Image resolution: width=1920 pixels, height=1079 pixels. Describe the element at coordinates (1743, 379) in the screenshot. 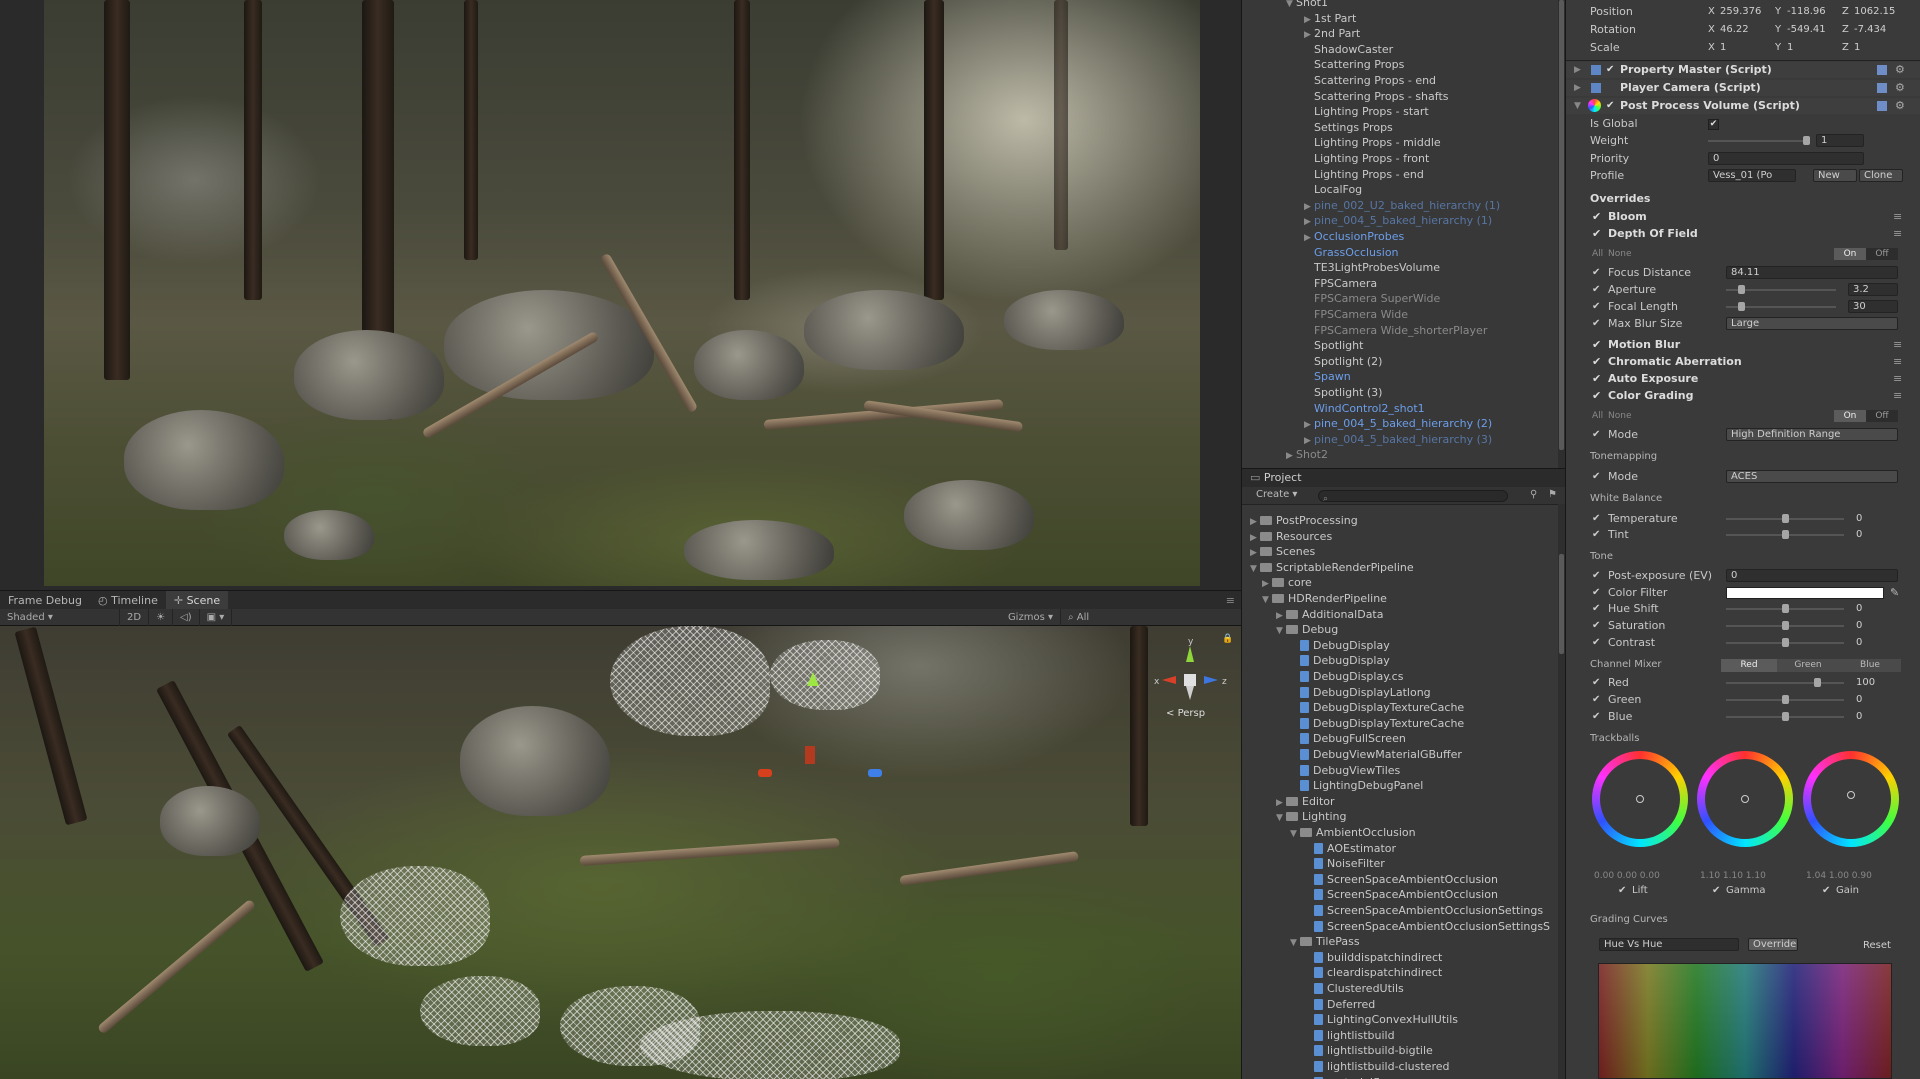

I see `effect-auto-exposure: ✔ Auto Exposure ≡` at that location.